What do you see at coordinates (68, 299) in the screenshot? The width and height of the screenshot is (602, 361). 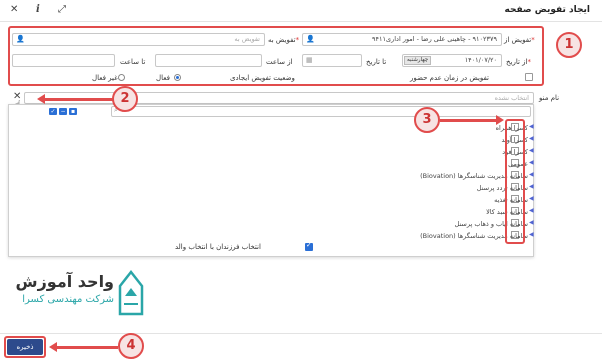 I see `brand-sub: شرکت مهندسی کسرا` at bounding box center [68, 299].